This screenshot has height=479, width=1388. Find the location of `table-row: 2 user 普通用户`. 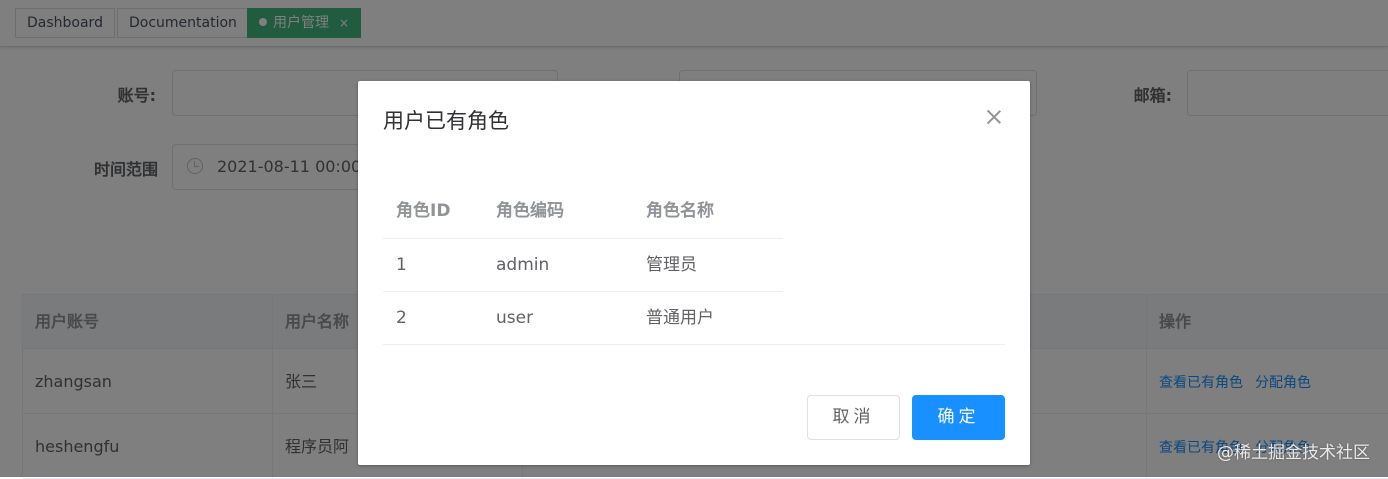

table-row: 2 user 普通用户 is located at coordinates (694, 318).